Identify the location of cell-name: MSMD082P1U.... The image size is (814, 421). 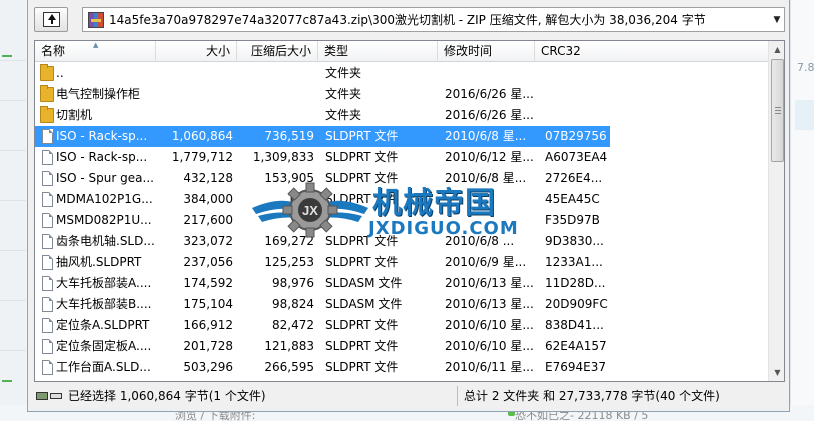
(104, 220).